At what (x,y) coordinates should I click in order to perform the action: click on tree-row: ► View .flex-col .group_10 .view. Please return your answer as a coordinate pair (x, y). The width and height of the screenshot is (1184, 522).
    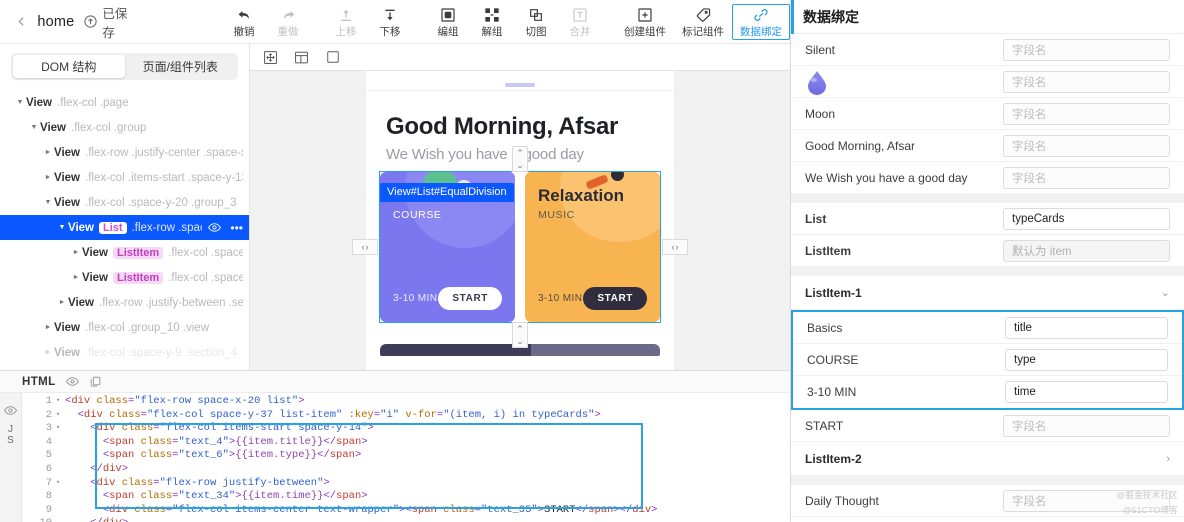
    Looking at the image, I should click on (124, 327).